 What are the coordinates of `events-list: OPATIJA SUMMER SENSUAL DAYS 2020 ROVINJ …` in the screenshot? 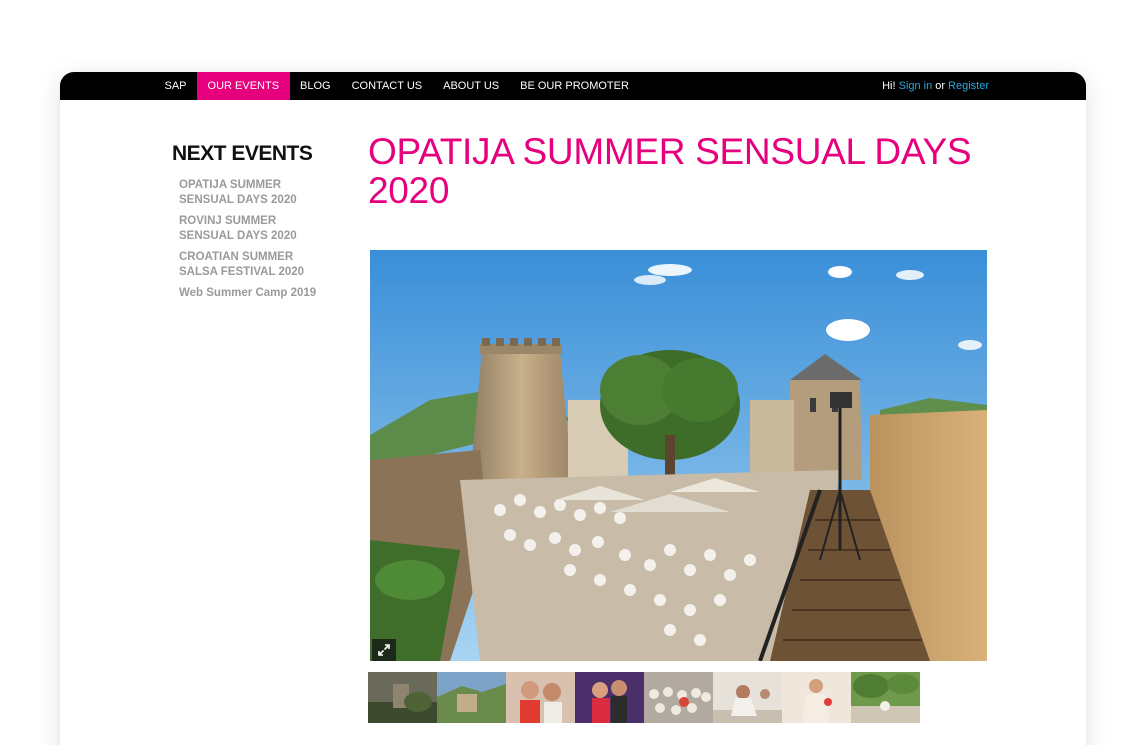 It's located at (252, 239).